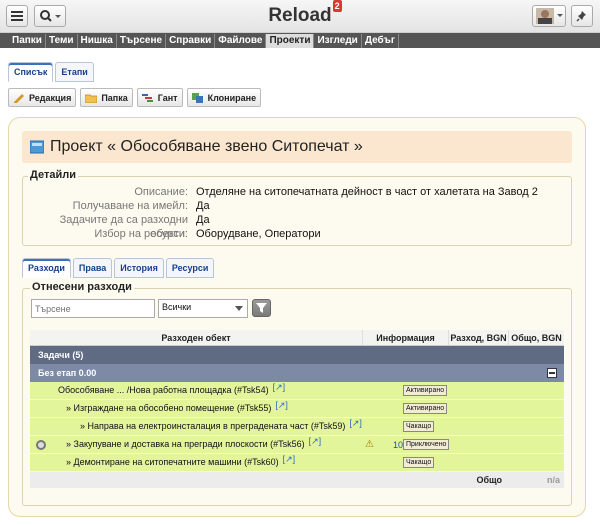 The height and width of the screenshot is (525, 600). Describe the element at coordinates (338, 41) in the screenshot. I see `nav-item: Изгледи` at that location.